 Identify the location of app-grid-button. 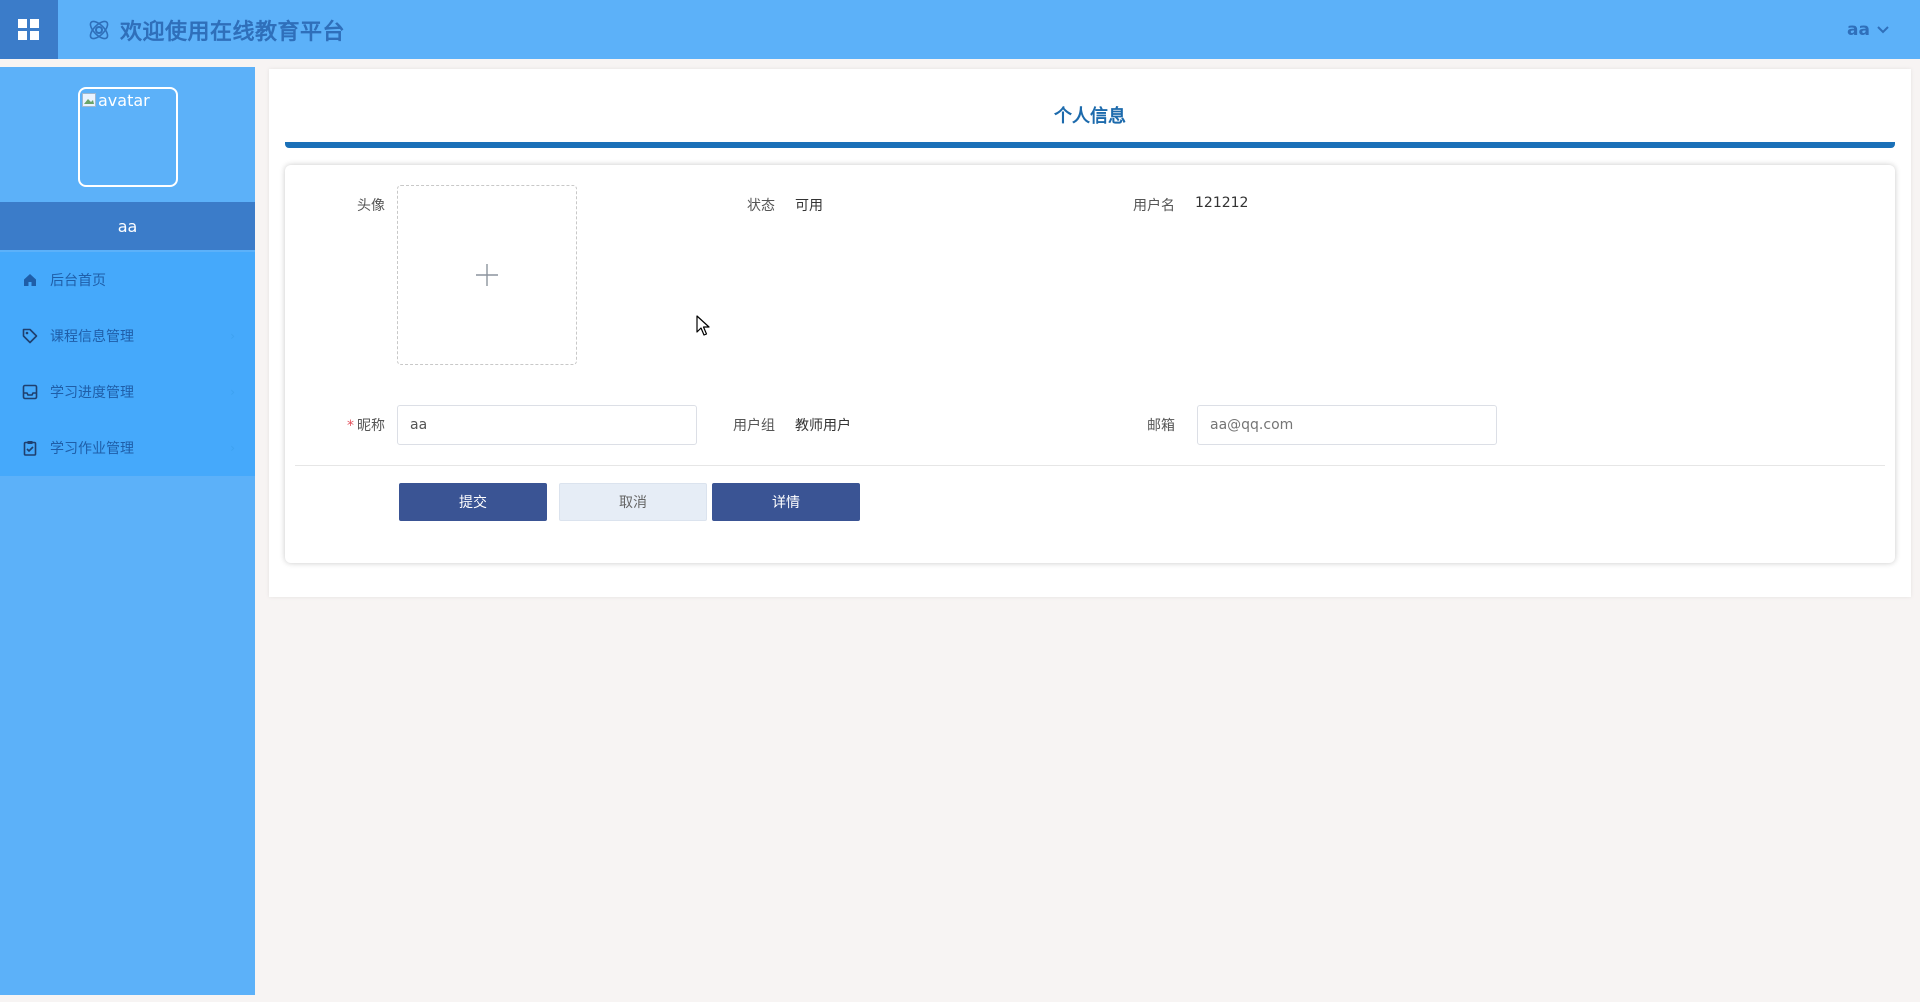
(29, 29).